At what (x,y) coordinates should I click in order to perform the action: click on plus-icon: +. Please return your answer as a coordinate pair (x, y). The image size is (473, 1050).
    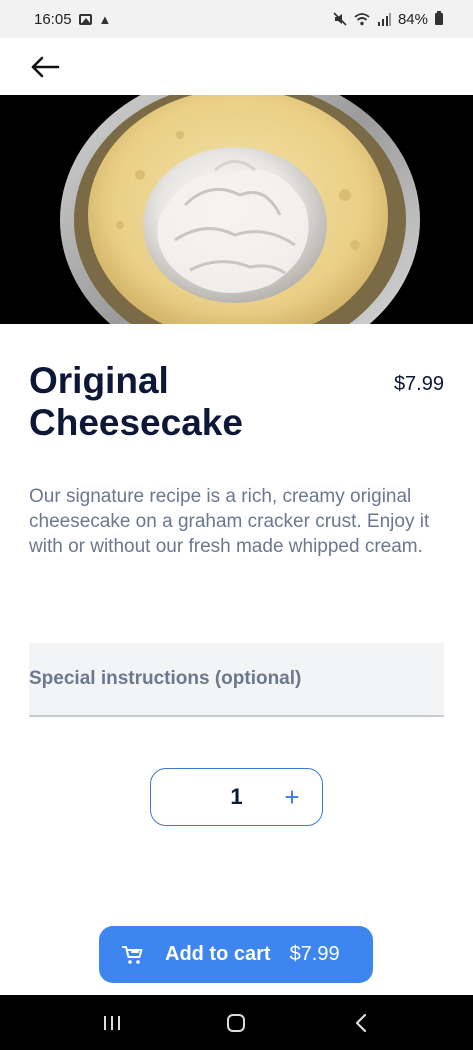
    Looking at the image, I should click on (292, 796).